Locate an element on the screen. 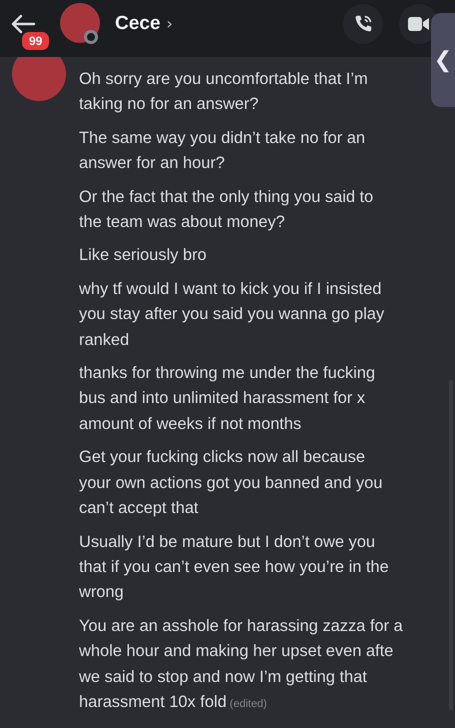  message-text: The same way you didn’t take no for an answer for an hour? is located at coordinates (222, 151).